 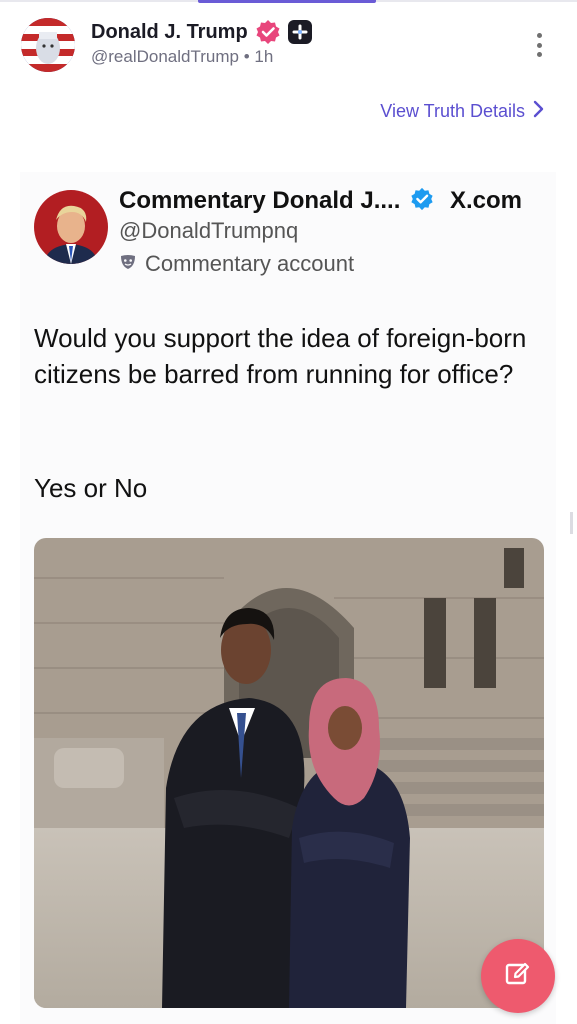 I want to click on handle: @realDonaldTrump, so click(x=165, y=56).